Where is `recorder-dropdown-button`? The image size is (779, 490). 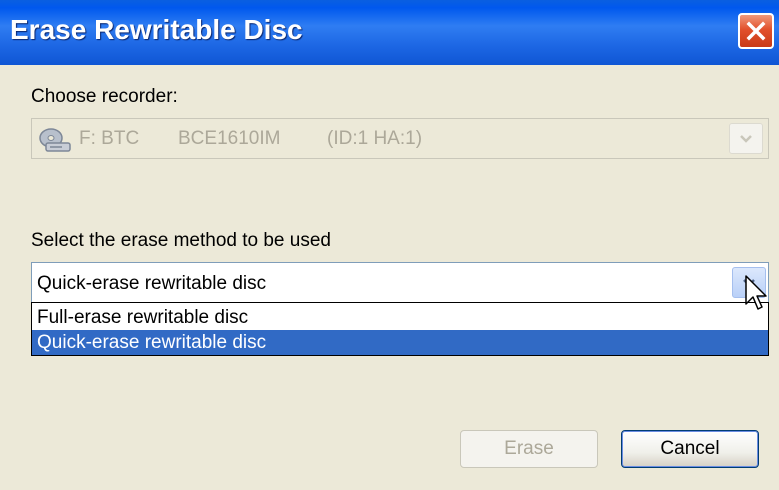
recorder-dropdown-button is located at coordinates (746, 138).